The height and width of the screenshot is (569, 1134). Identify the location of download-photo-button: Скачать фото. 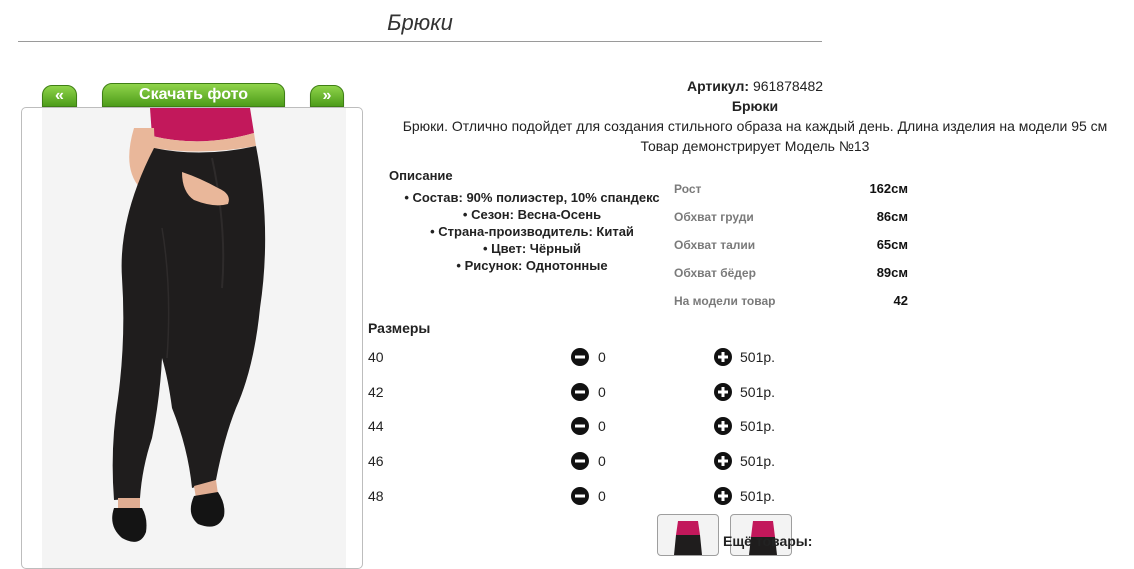
(193, 95).